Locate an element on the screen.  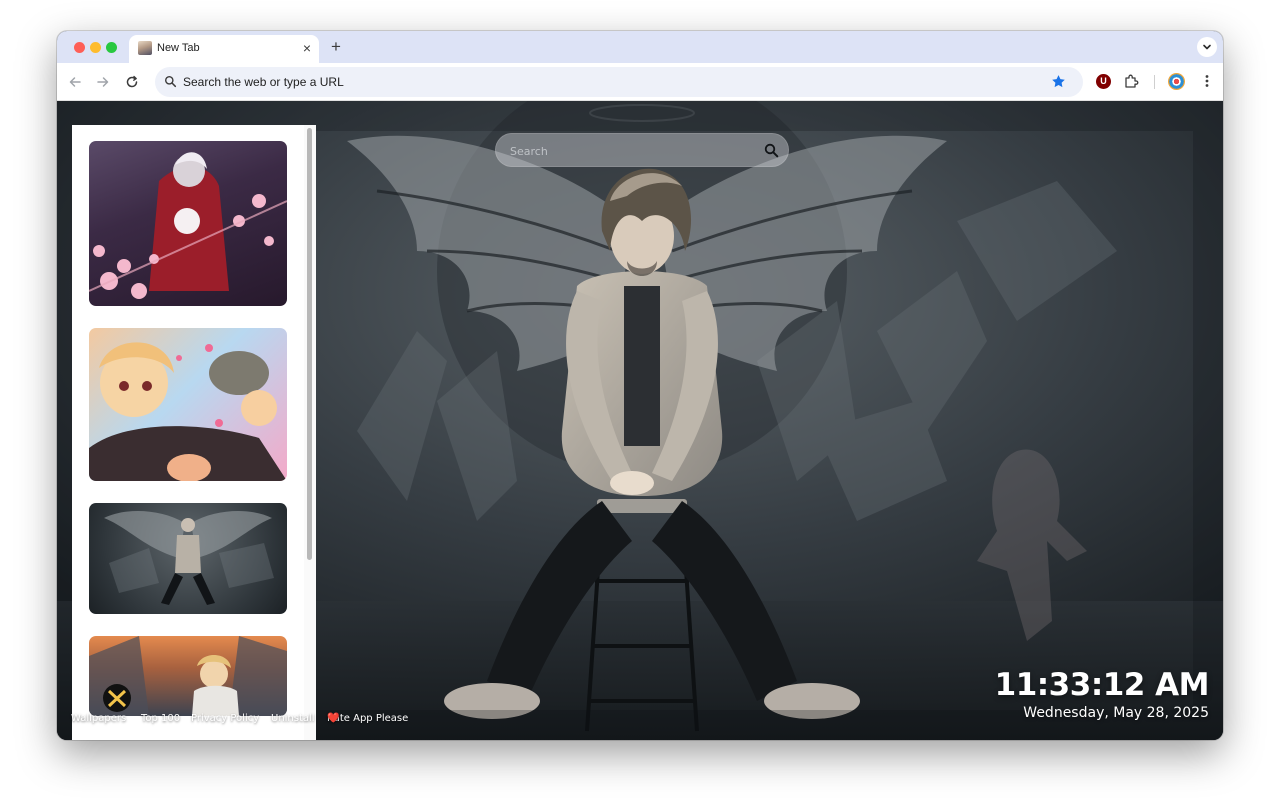
reload-button is located at coordinates (132, 82).